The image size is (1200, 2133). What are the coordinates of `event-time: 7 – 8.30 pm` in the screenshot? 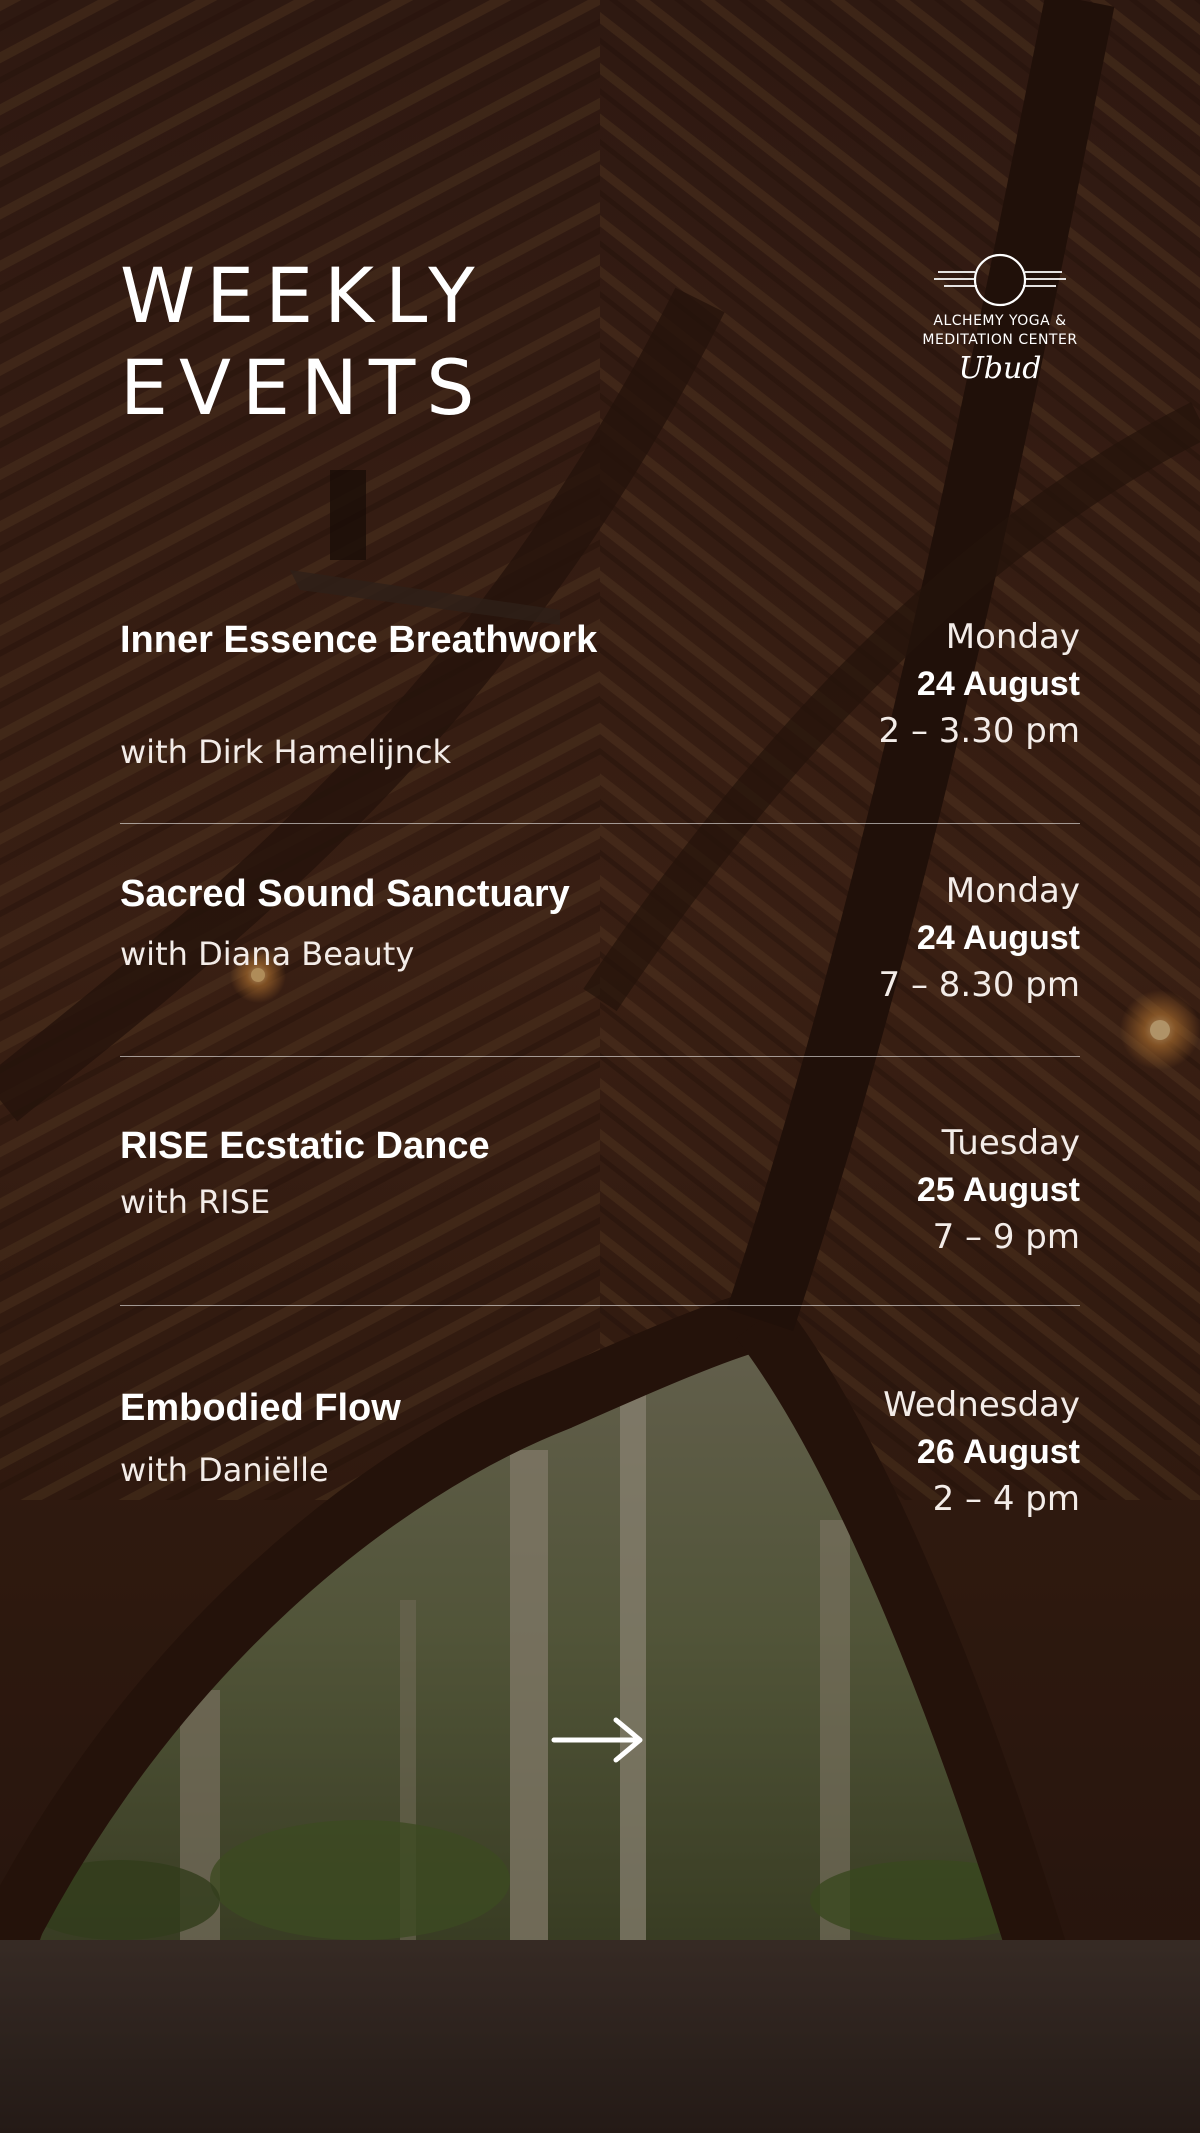 It's located at (979, 985).